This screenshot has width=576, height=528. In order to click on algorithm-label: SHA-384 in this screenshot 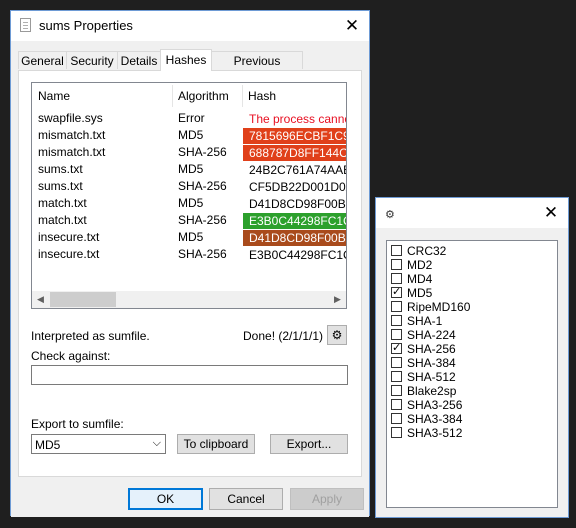, I will do `click(431, 363)`.